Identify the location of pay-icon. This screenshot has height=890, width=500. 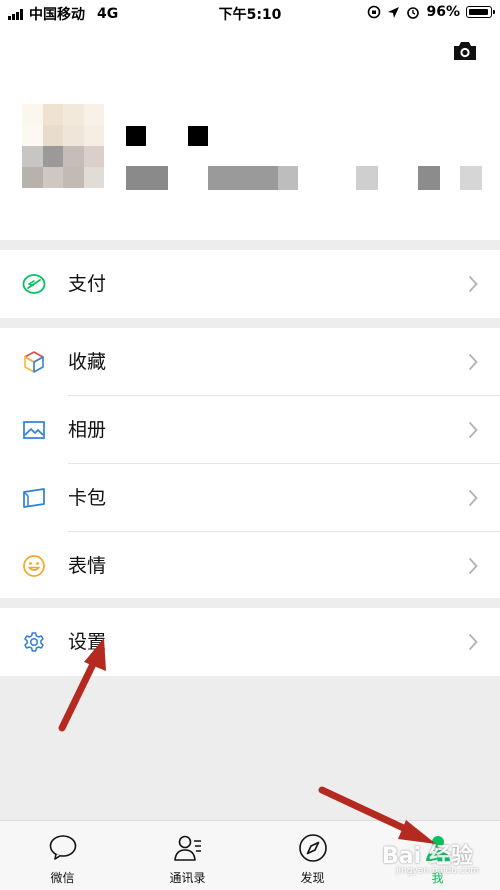
(34, 284).